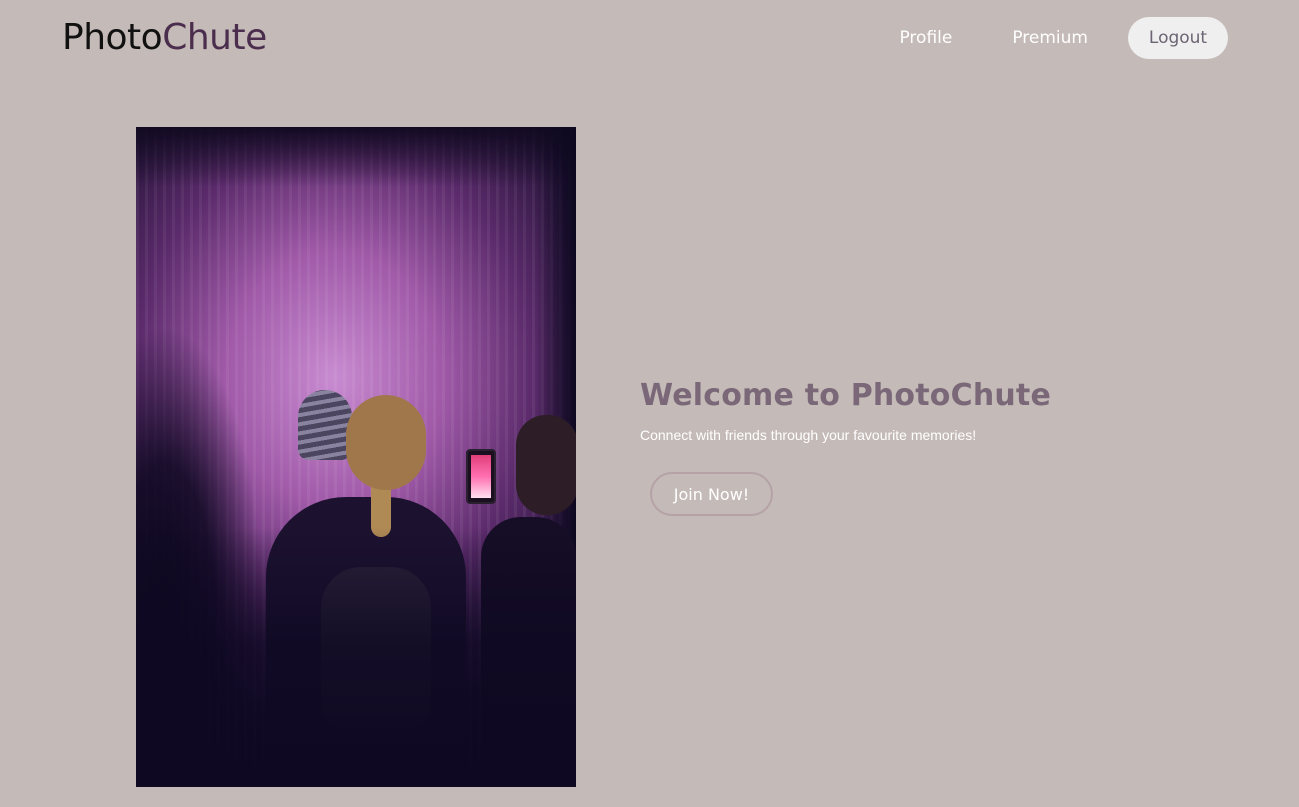 The image size is (1299, 807). Describe the element at coordinates (356, 157) in the screenshot. I see `photo-shade-top` at that location.